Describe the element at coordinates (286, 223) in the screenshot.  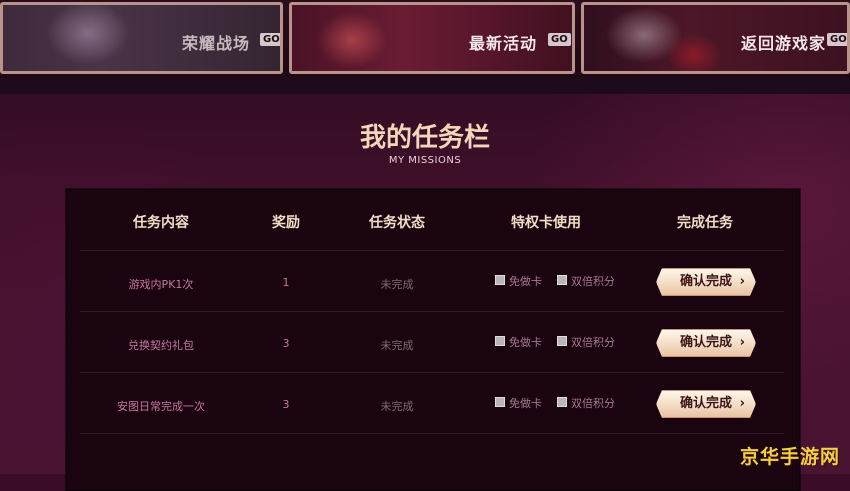
I see `column-header-reward: 奖励` at that location.